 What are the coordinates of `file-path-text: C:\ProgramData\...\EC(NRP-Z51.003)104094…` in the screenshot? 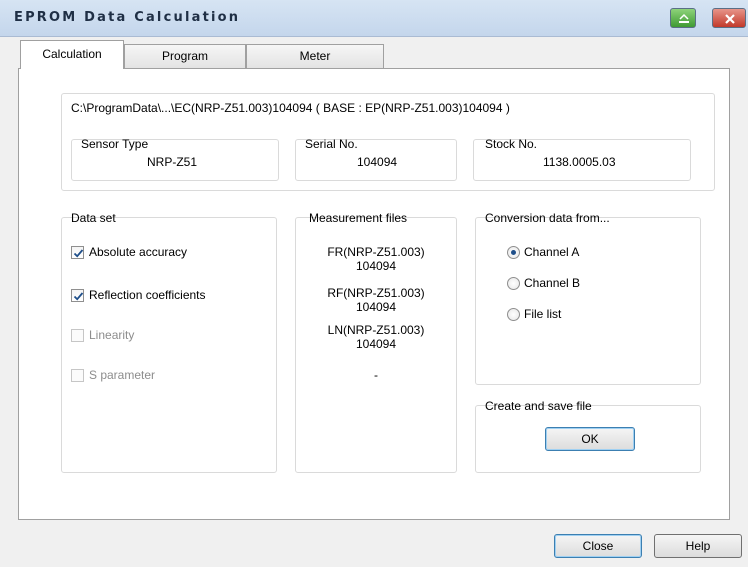 It's located at (290, 108).